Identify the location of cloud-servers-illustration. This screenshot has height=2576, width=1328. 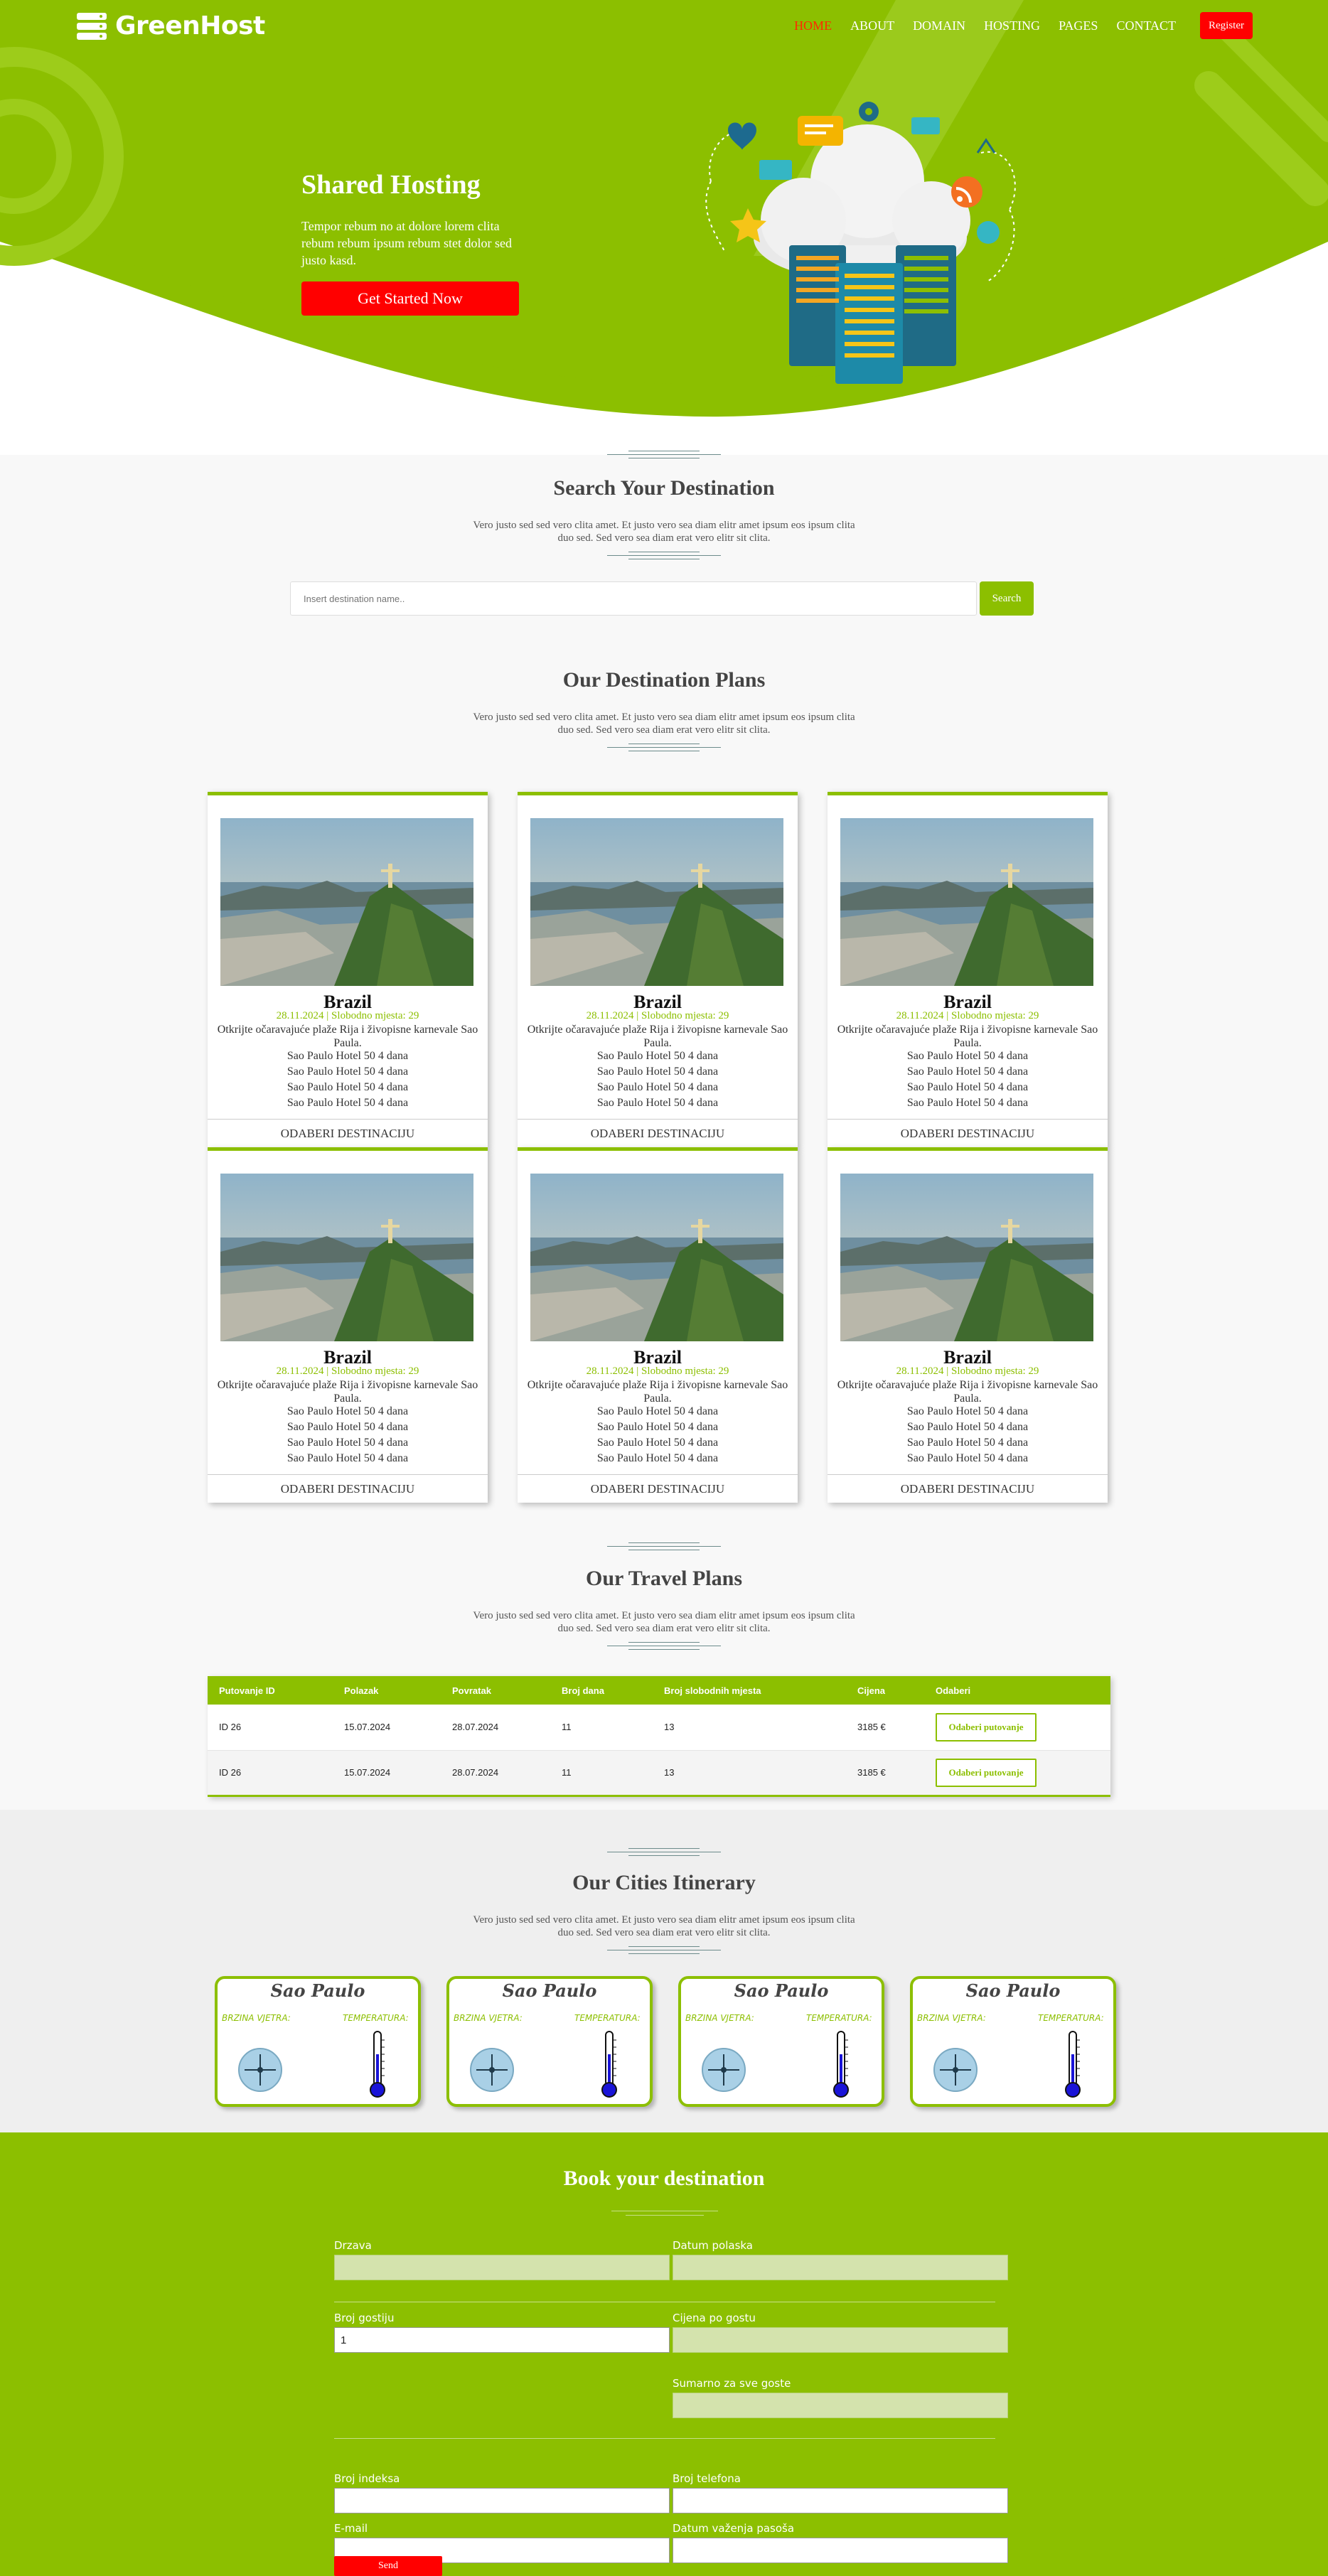
(860, 243).